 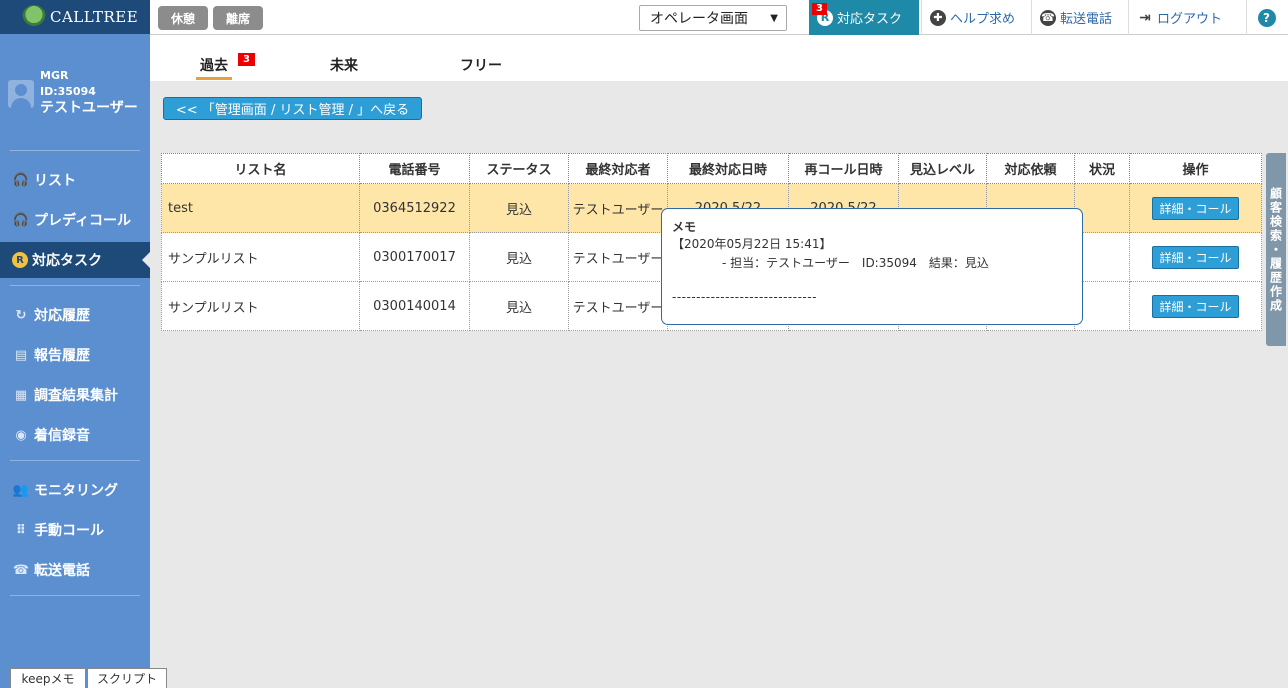 What do you see at coordinates (414, 306) in the screenshot?
I see `phone-cell: 0300140014` at bounding box center [414, 306].